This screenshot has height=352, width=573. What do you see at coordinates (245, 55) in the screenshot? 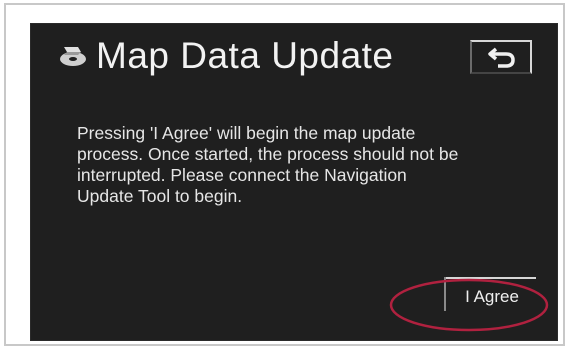
I see `page-title: Map Data Update` at bounding box center [245, 55].